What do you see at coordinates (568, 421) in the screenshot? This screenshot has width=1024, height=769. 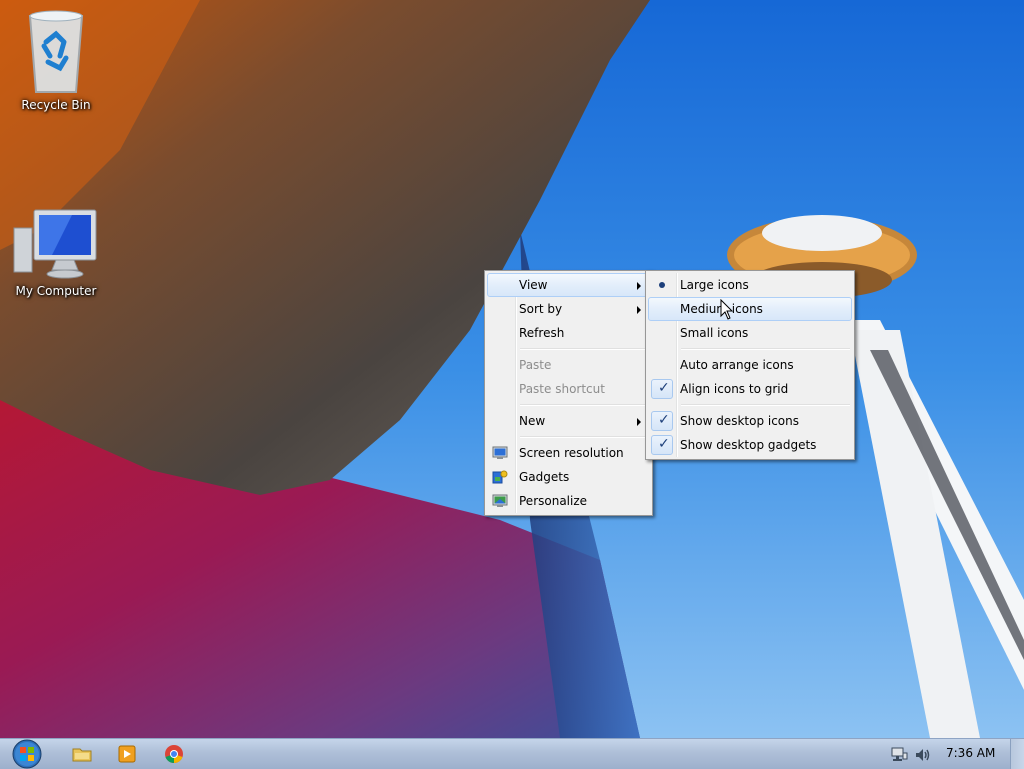 I see `menu-item-new: New` at bounding box center [568, 421].